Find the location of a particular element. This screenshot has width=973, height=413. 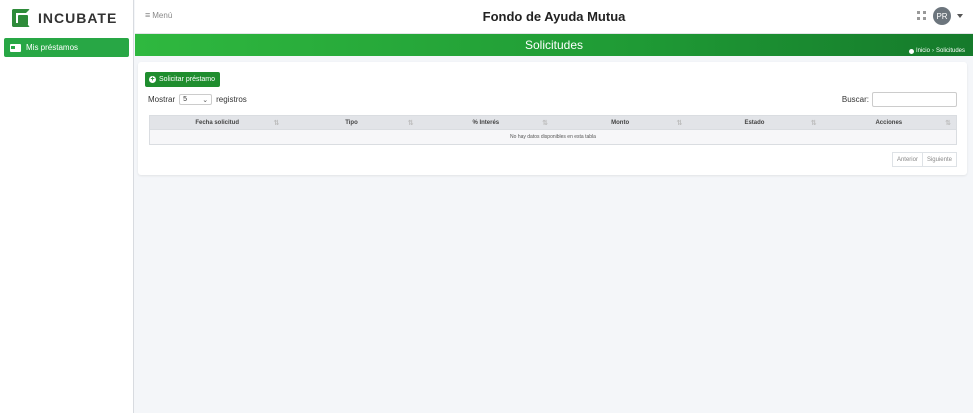

table-empty-row: No hay datos disponibles en esta tabla is located at coordinates (553, 137).